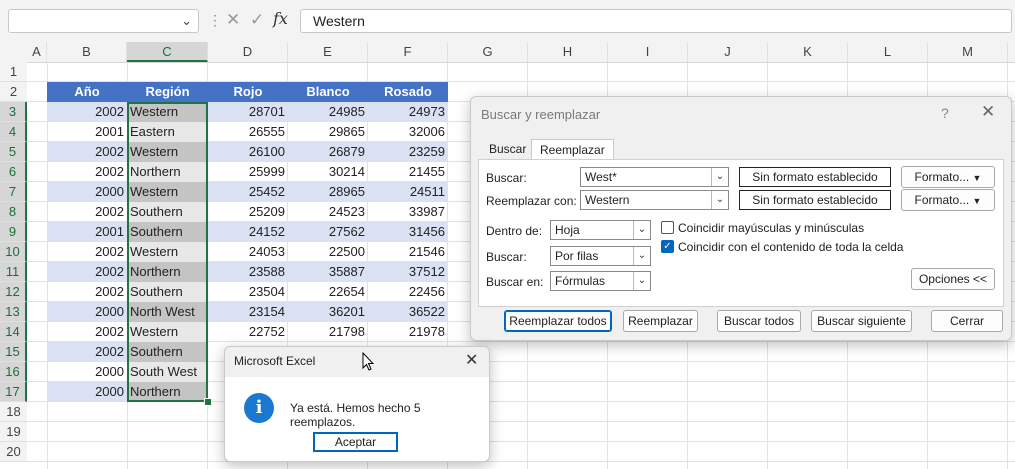  Describe the element at coordinates (248, 52) in the screenshot. I see `col-header-d: D` at that location.